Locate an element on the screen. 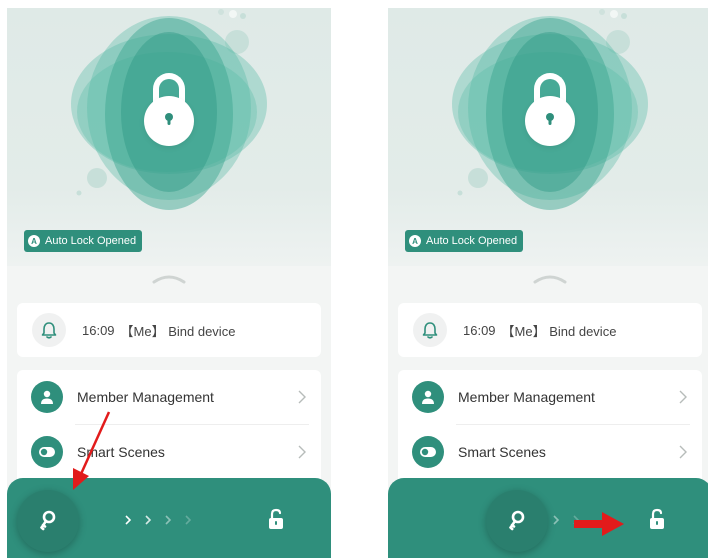 The width and height of the screenshot is (708, 558). annotation-arrow-pointing-unlock is located at coordinates (599, 524).